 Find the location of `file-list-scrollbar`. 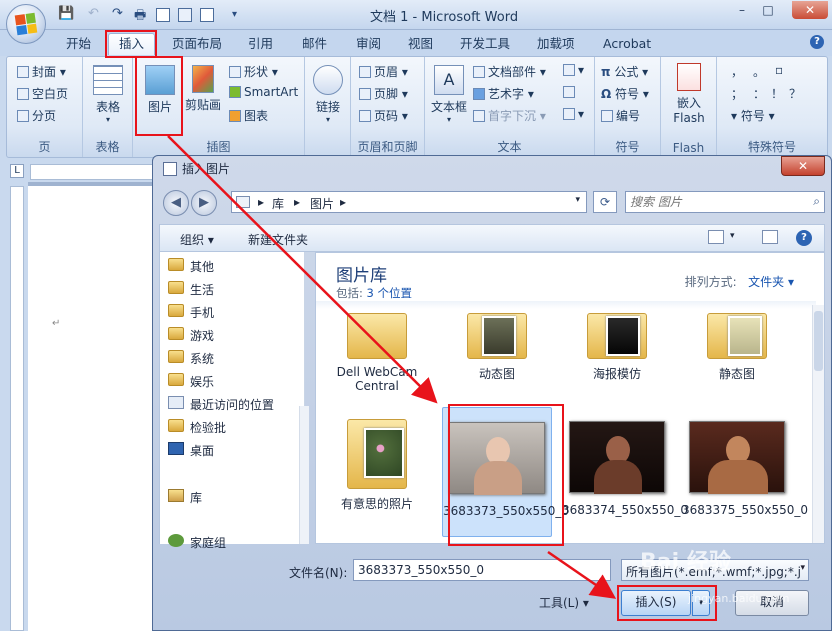

file-list-scrollbar is located at coordinates (818, 424).